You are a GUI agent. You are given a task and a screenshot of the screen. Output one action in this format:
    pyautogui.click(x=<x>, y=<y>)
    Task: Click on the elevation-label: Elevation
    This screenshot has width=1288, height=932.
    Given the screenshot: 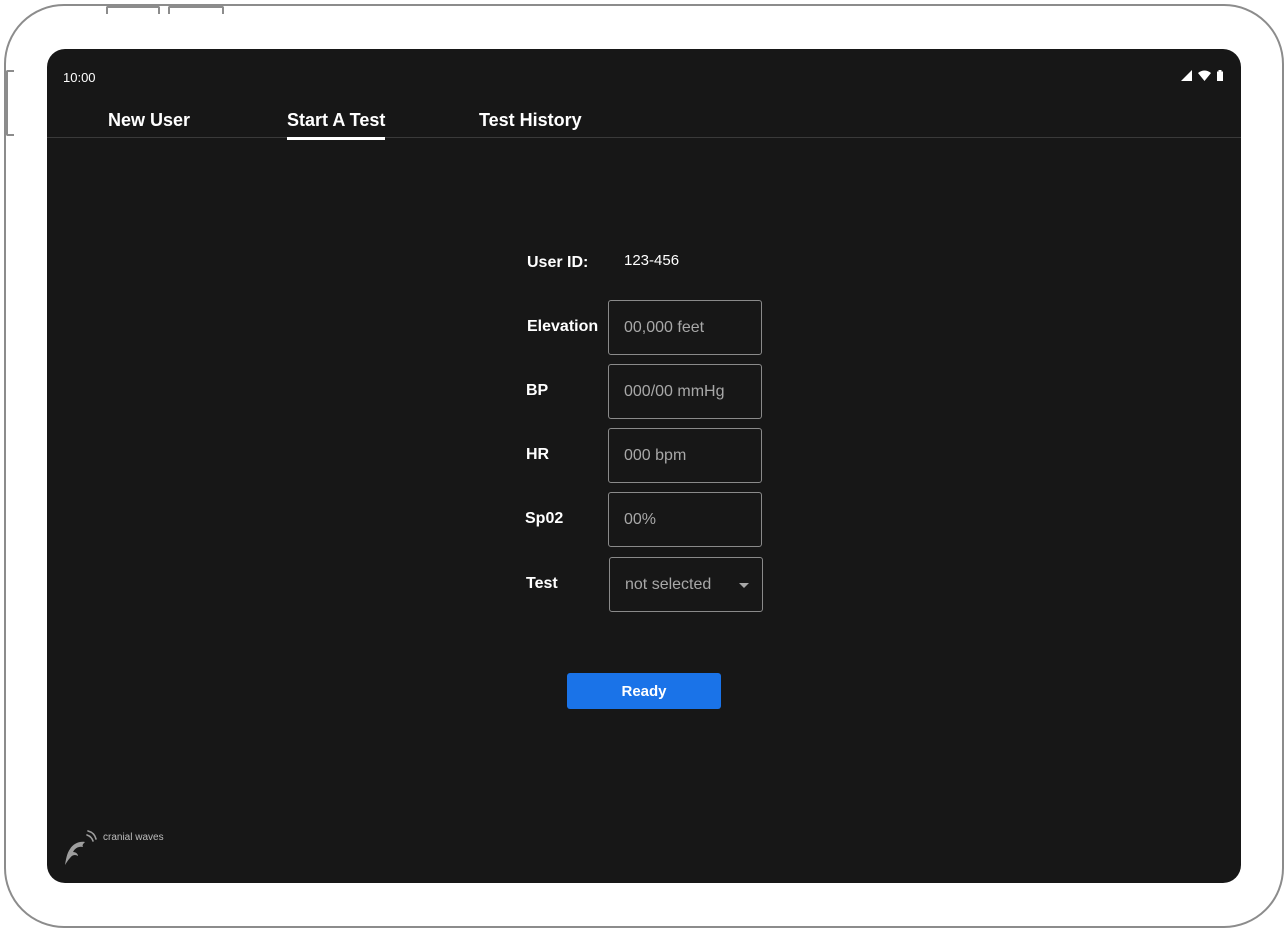 What is the action you would take?
    pyautogui.click(x=563, y=326)
    